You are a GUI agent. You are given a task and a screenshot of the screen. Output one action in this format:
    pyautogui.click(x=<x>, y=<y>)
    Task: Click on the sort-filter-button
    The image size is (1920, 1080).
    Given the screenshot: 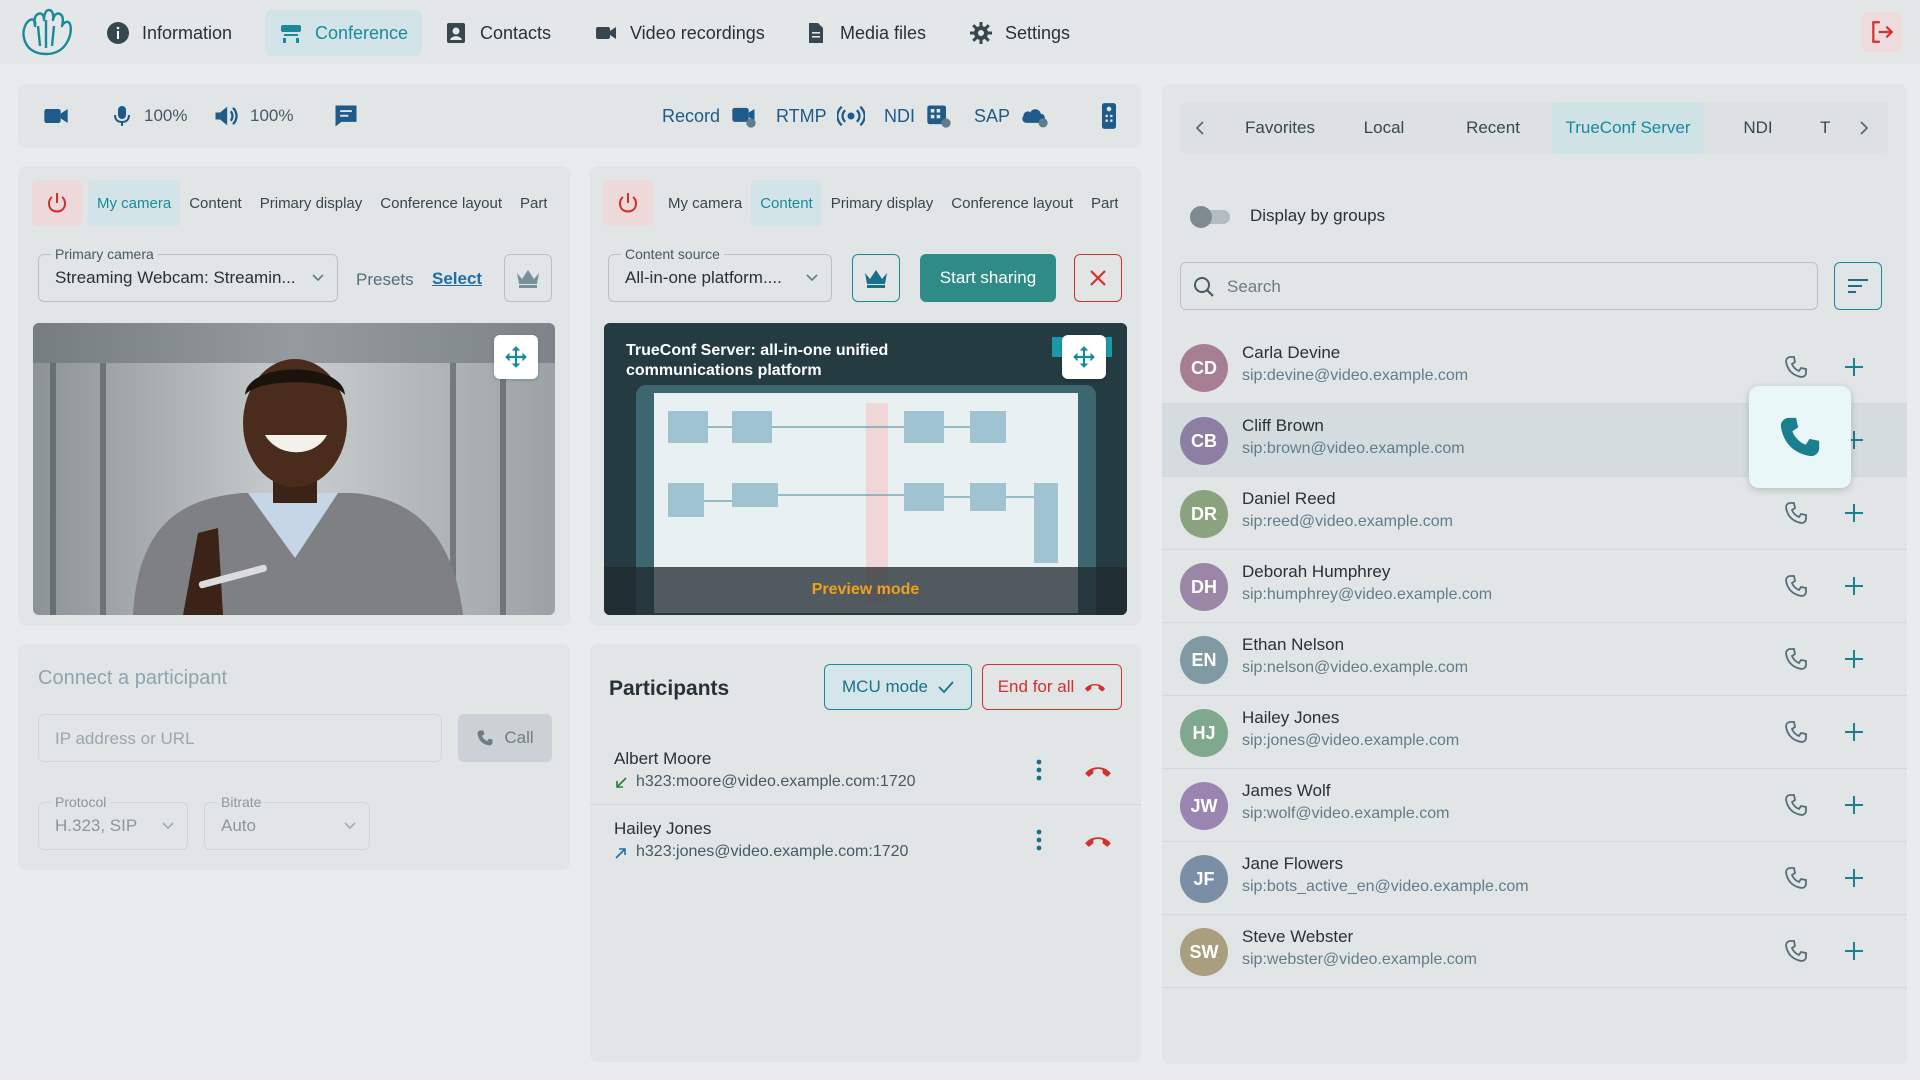 What is the action you would take?
    pyautogui.click(x=1858, y=286)
    